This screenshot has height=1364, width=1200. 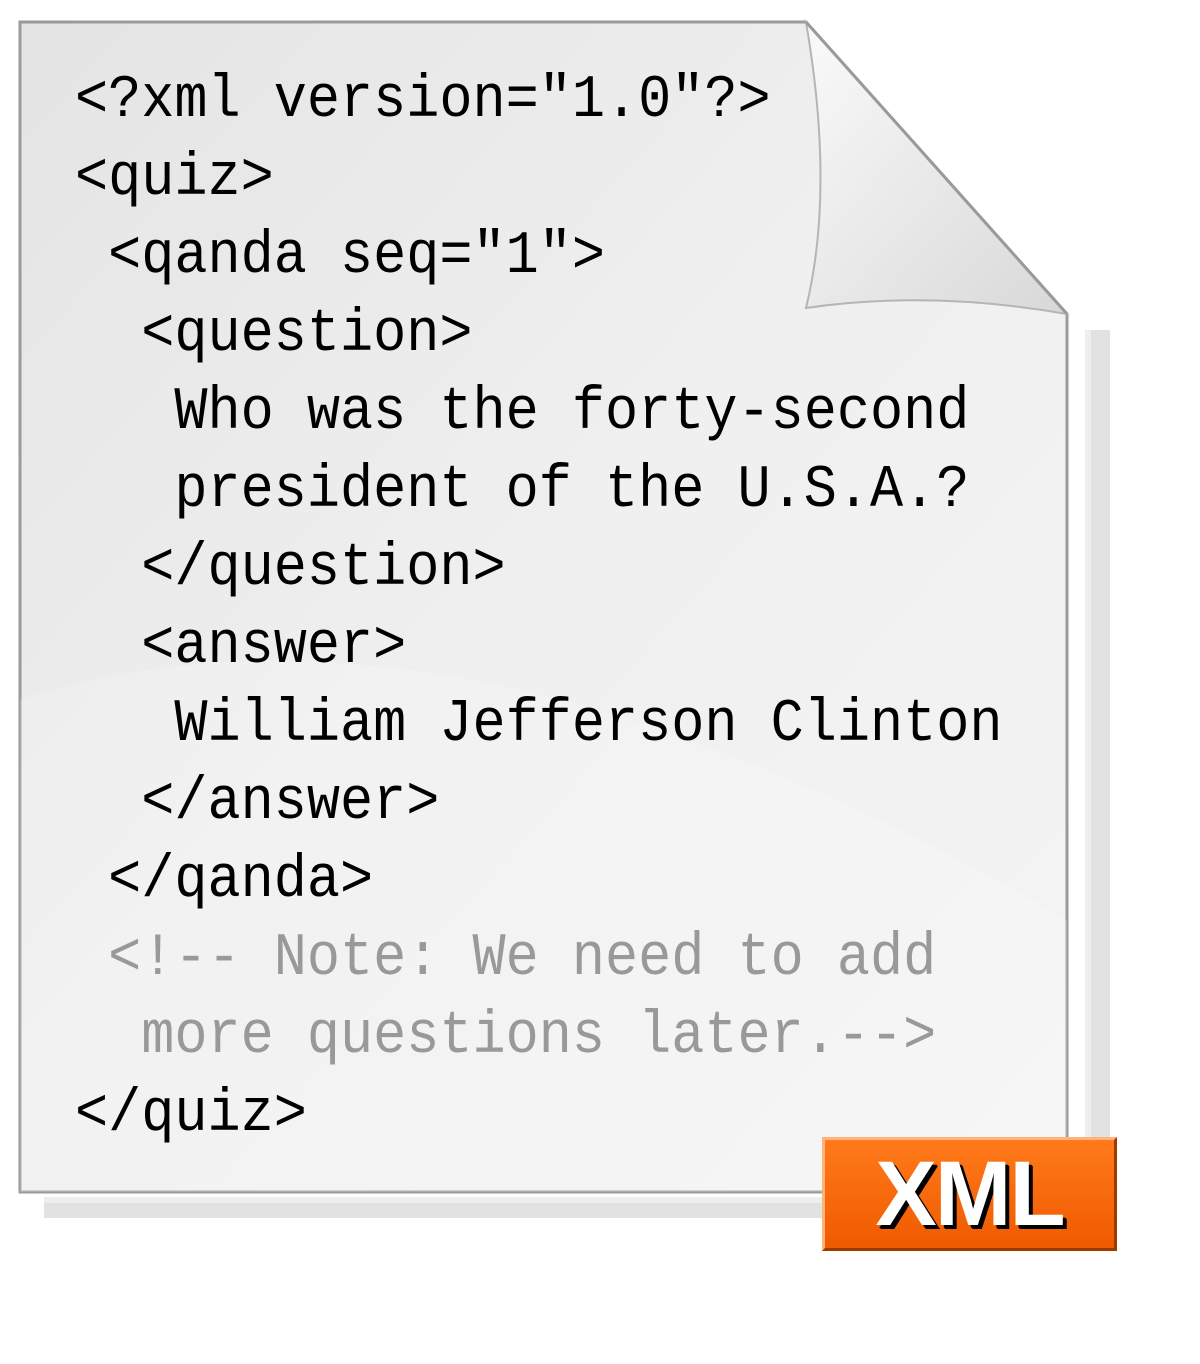 I want to click on code-line: <qanda seq="1">, so click(x=340, y=257).